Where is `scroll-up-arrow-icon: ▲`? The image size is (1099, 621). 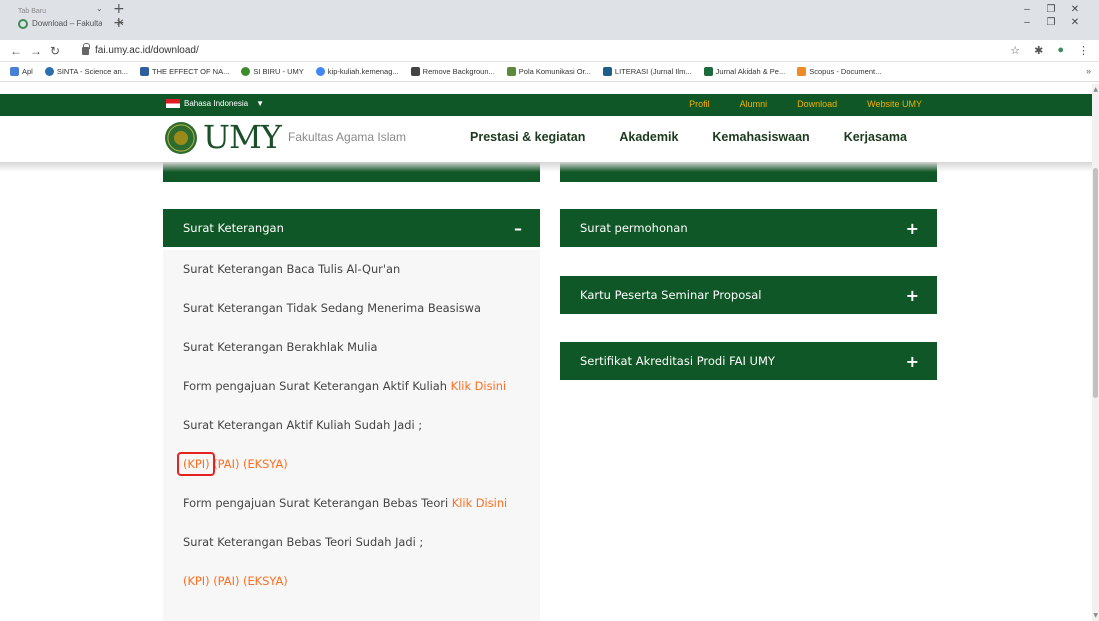
scroll-up-arrow-icon: ▲ is located at coordinates (1095, 89).